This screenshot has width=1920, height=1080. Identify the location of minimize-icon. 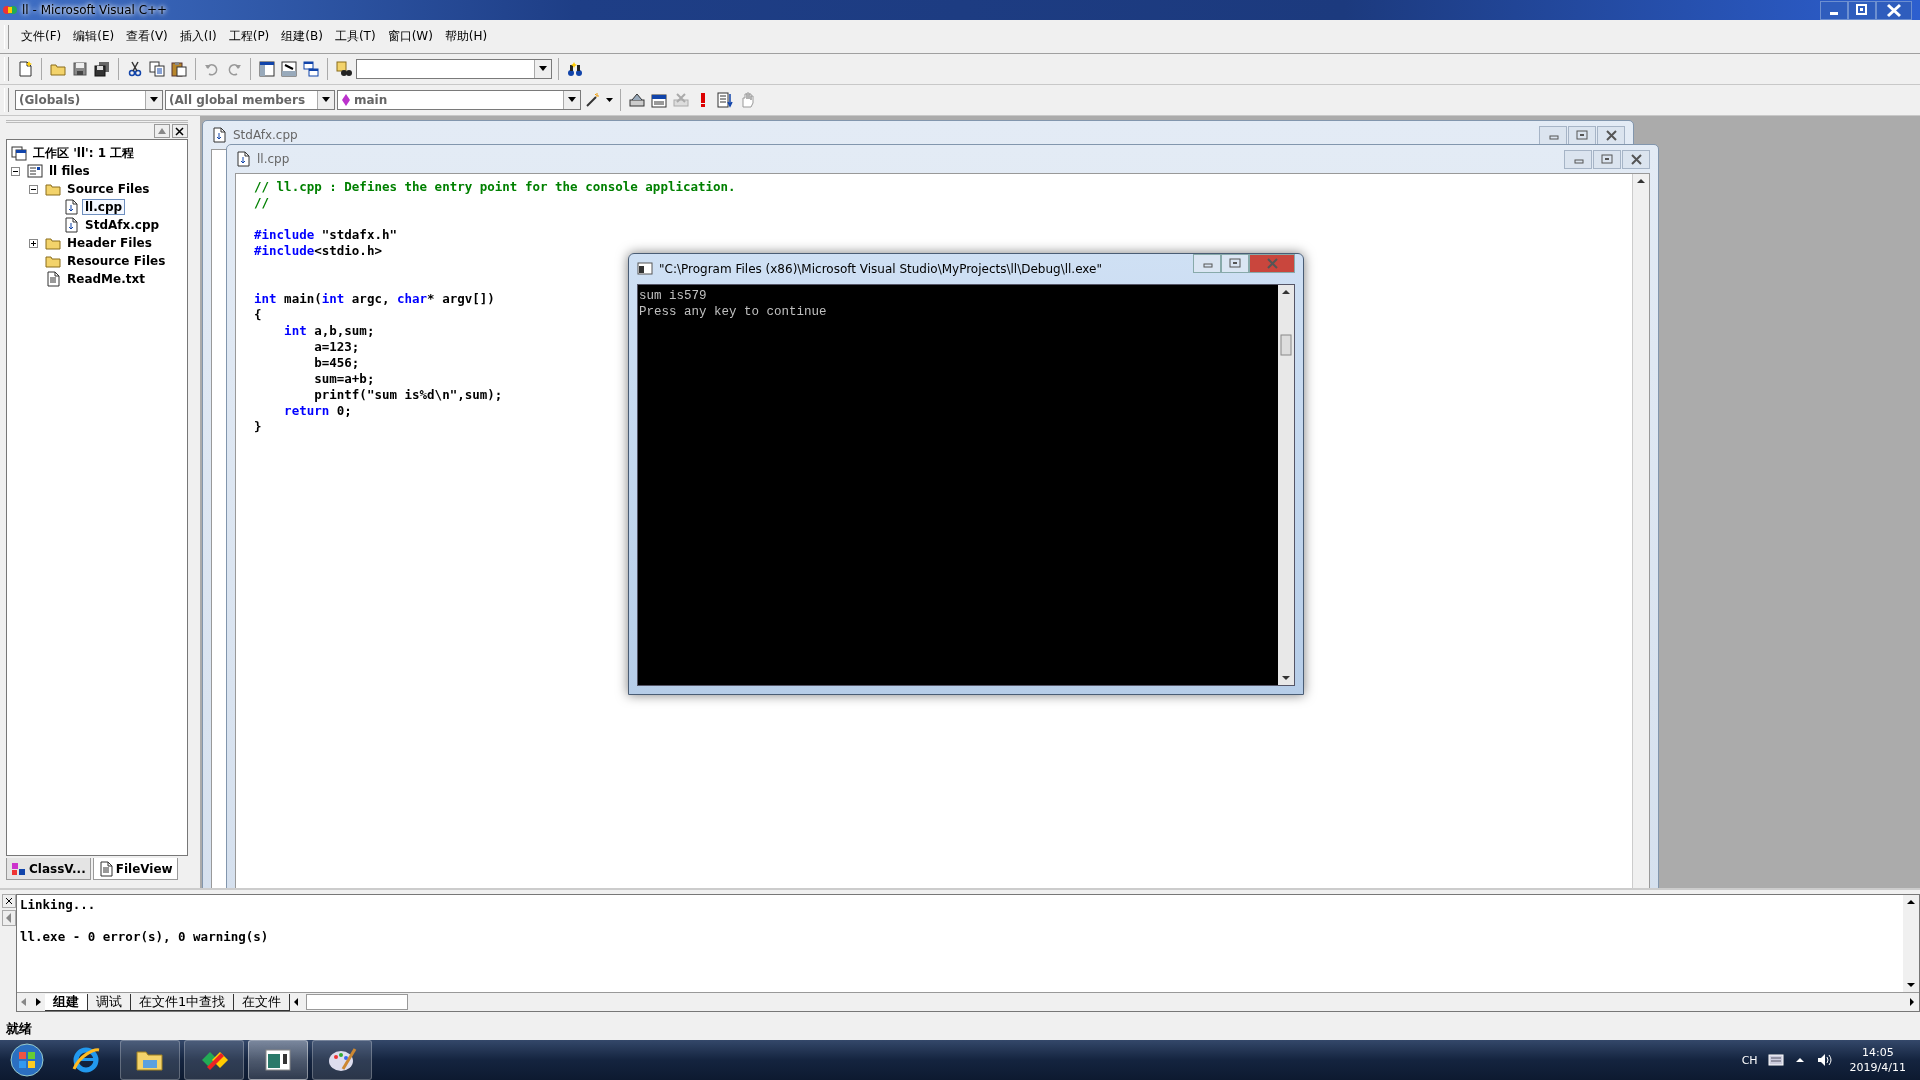
(1834, 10).